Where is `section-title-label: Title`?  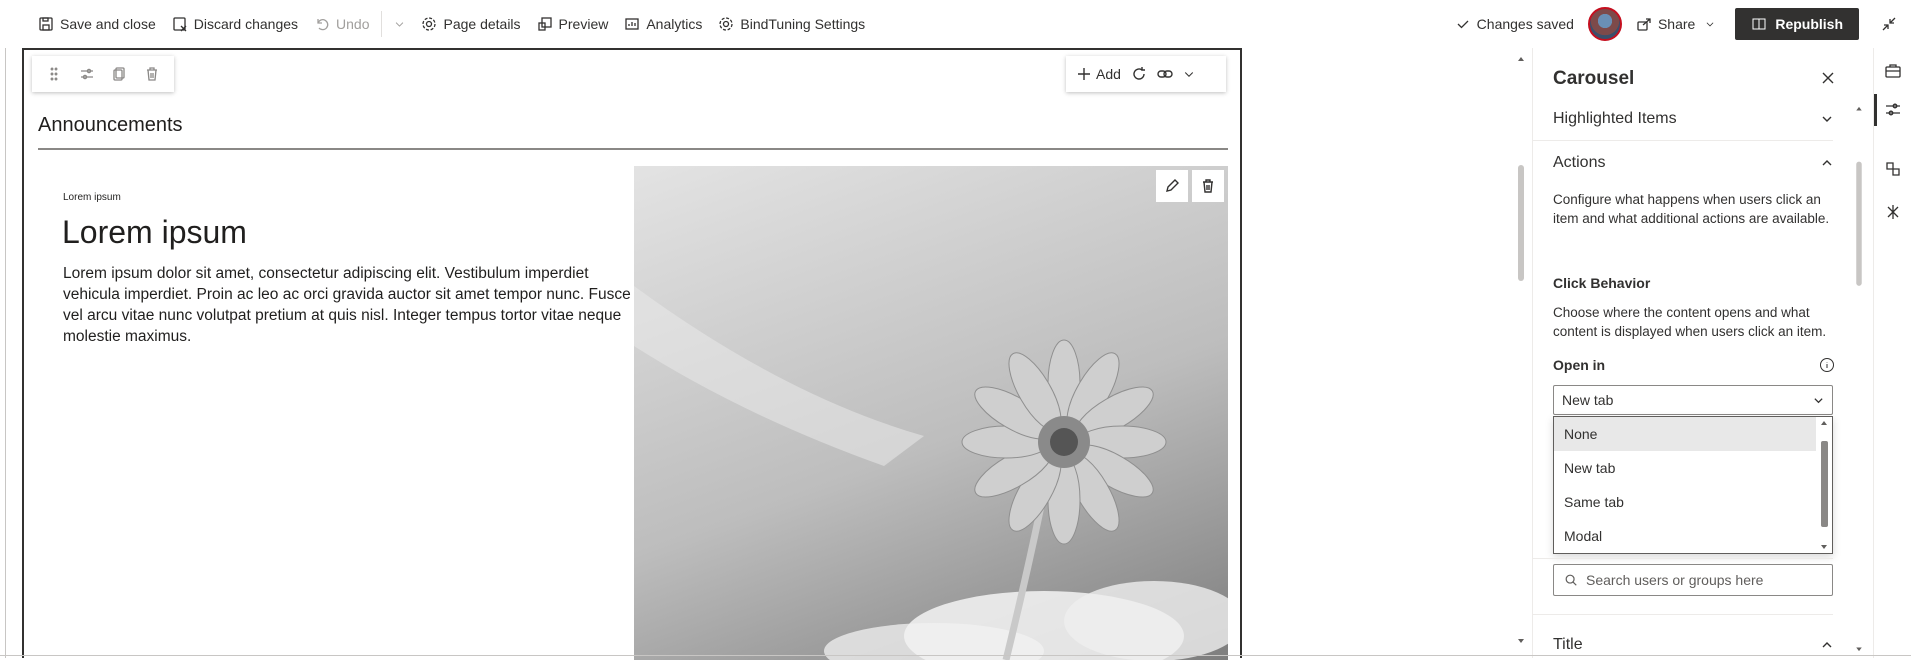
section-title-label: Title is located at coordinates (1568, 644).